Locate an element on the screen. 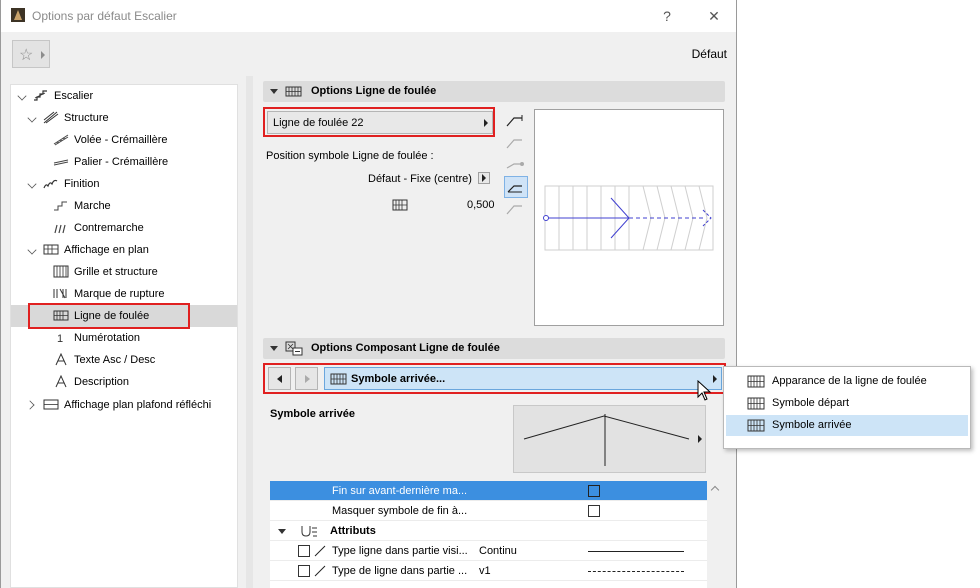  menu-item-label: Symbole départ is located at coordinates (811, 403).